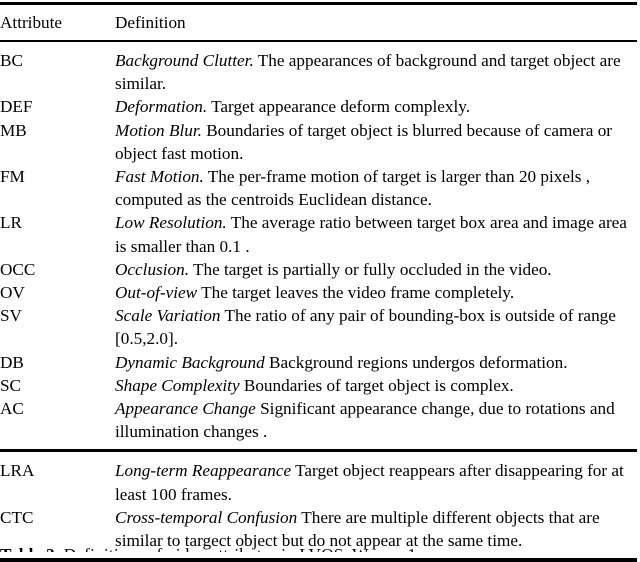  What do you see at coordinates (16, 107) in the screenshot?
I see `row-attribute: DEF` at bounding box center [16, 107].